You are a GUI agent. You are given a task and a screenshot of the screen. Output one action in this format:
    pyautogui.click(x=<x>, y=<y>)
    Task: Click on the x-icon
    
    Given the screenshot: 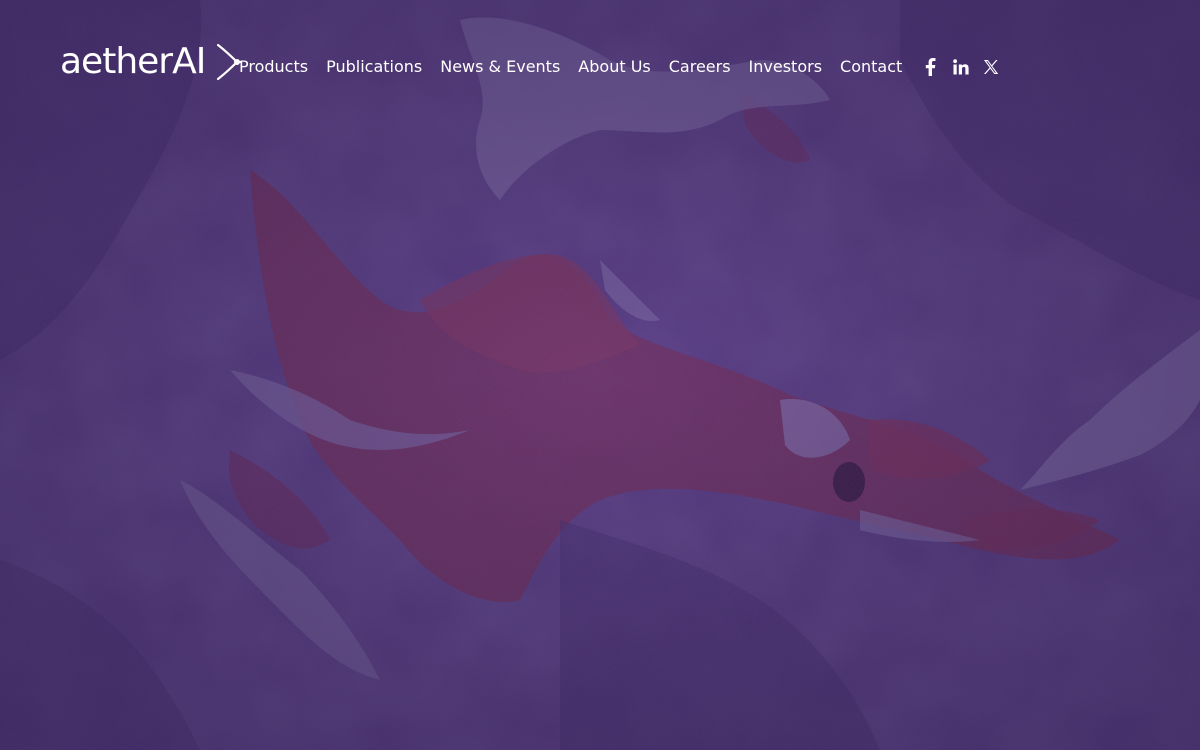 What is the action you would take?
    pyautogui.click(x=991, y=67)
    